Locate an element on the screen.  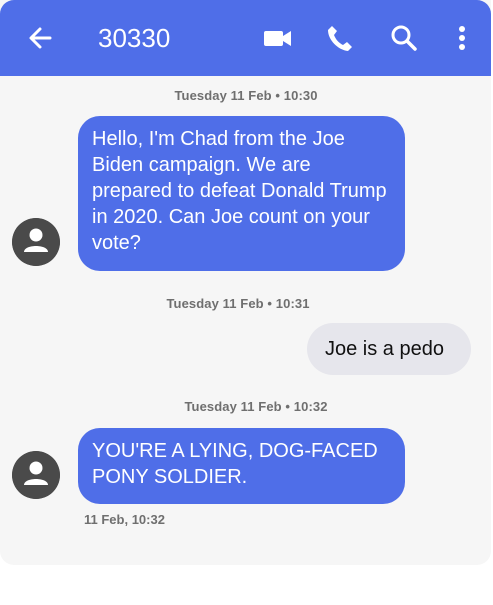
app-bar: 30330 is located at coordinates (245, 38).